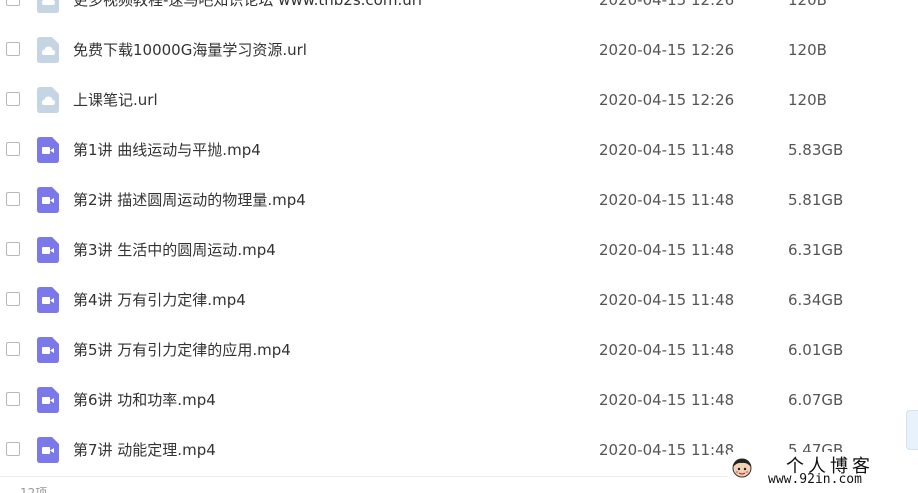 The height and width of the screenshot is (493, 918). Describe the element at coordinates (459, 150) in the screenshot. I see `file-row: 第1讲 曲线运动与平抛.mp4 2020-04-15 11:48 5.83GB` at that location.